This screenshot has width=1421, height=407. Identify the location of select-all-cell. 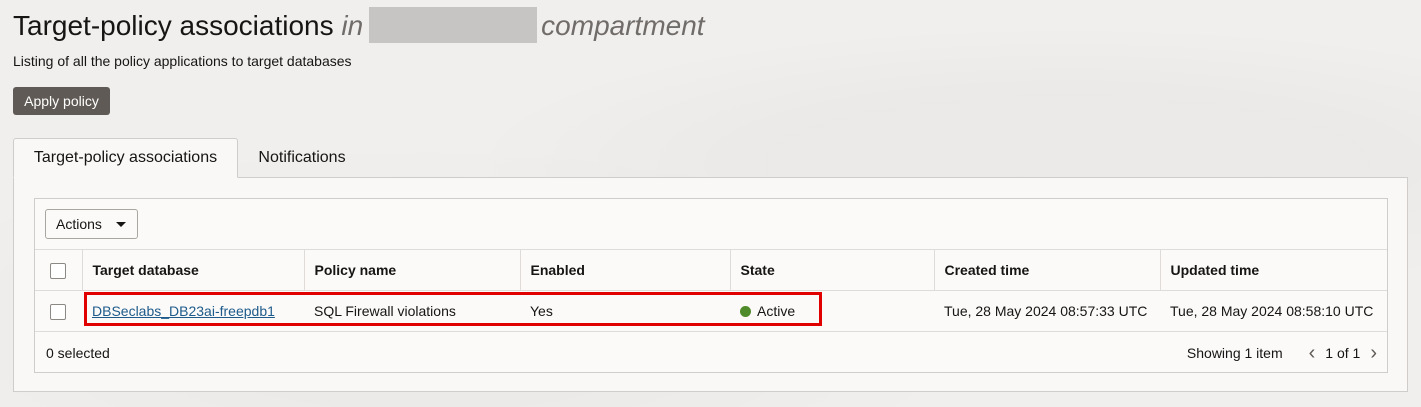
(59, 270).